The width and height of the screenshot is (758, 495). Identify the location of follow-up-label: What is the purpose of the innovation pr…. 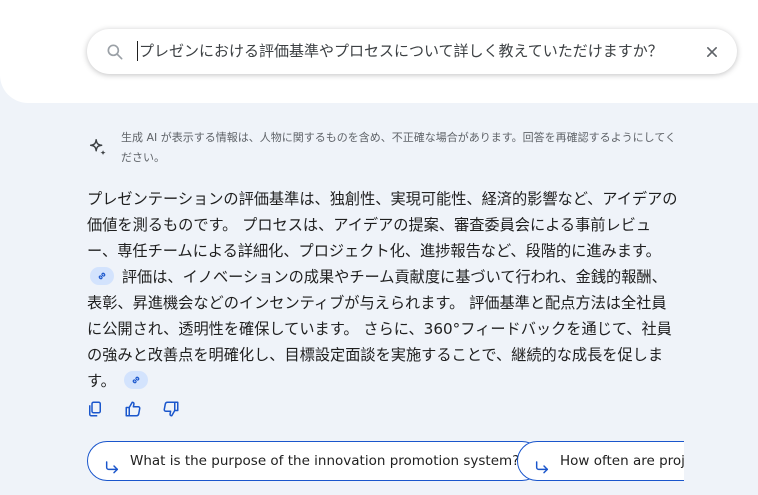
(325, 461).